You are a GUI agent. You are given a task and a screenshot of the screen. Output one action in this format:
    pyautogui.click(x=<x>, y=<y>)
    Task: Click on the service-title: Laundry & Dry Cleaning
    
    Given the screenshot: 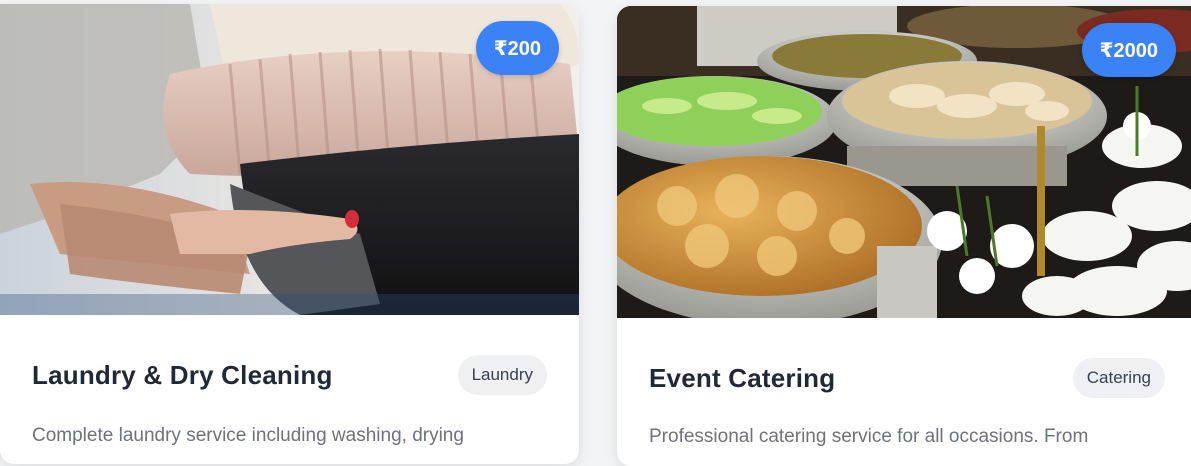 What is the action you would take?
    pyautogui.click(x=182, y=374)
    